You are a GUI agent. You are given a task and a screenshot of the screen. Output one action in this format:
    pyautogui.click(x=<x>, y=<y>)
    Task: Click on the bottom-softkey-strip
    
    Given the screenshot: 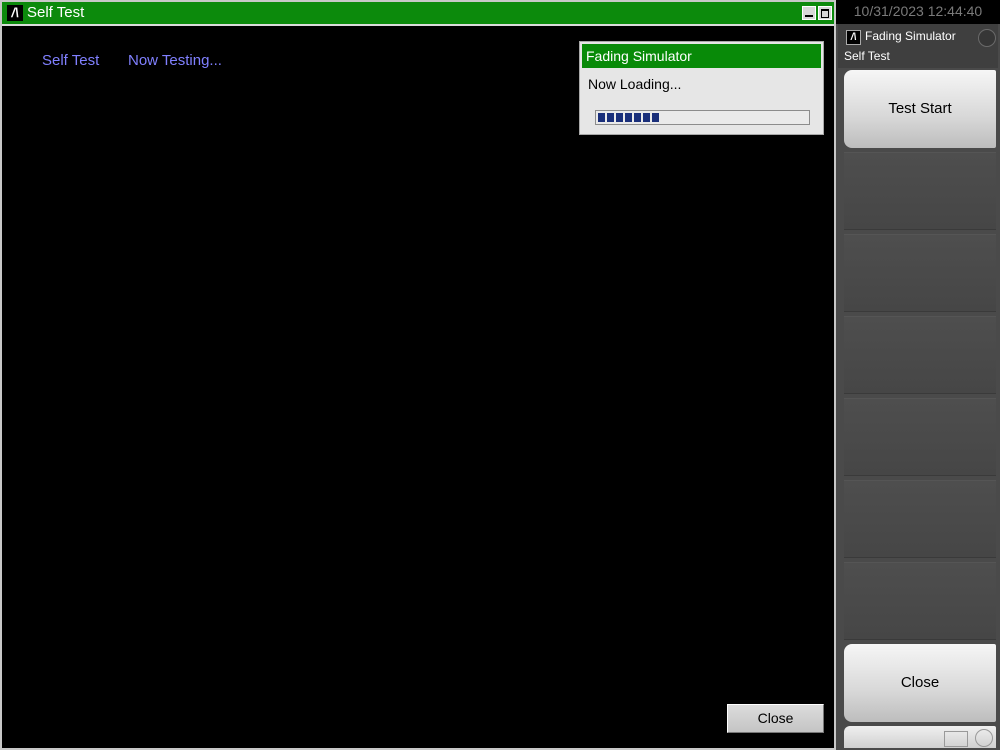 What is the action you would take?
    pyautogui.click(x=920, y=737)
    